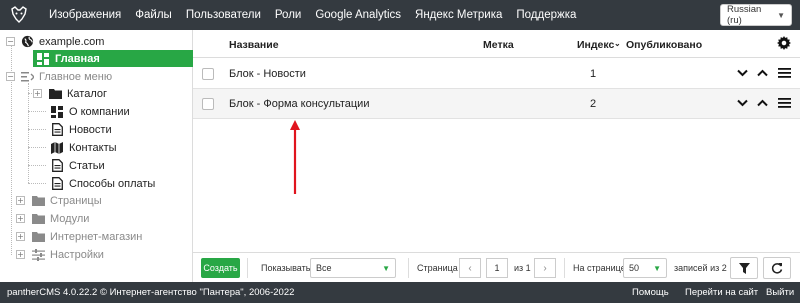 This screenshot has width=800, height=303. I want to click on nav-roles: Роли, so click(288, 15).